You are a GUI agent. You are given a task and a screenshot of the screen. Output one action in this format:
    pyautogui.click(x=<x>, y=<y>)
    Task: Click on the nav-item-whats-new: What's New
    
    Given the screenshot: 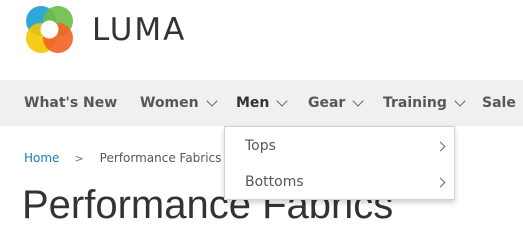 What is the action you would take?
    pyautogui.click(x=70, y=103)
    